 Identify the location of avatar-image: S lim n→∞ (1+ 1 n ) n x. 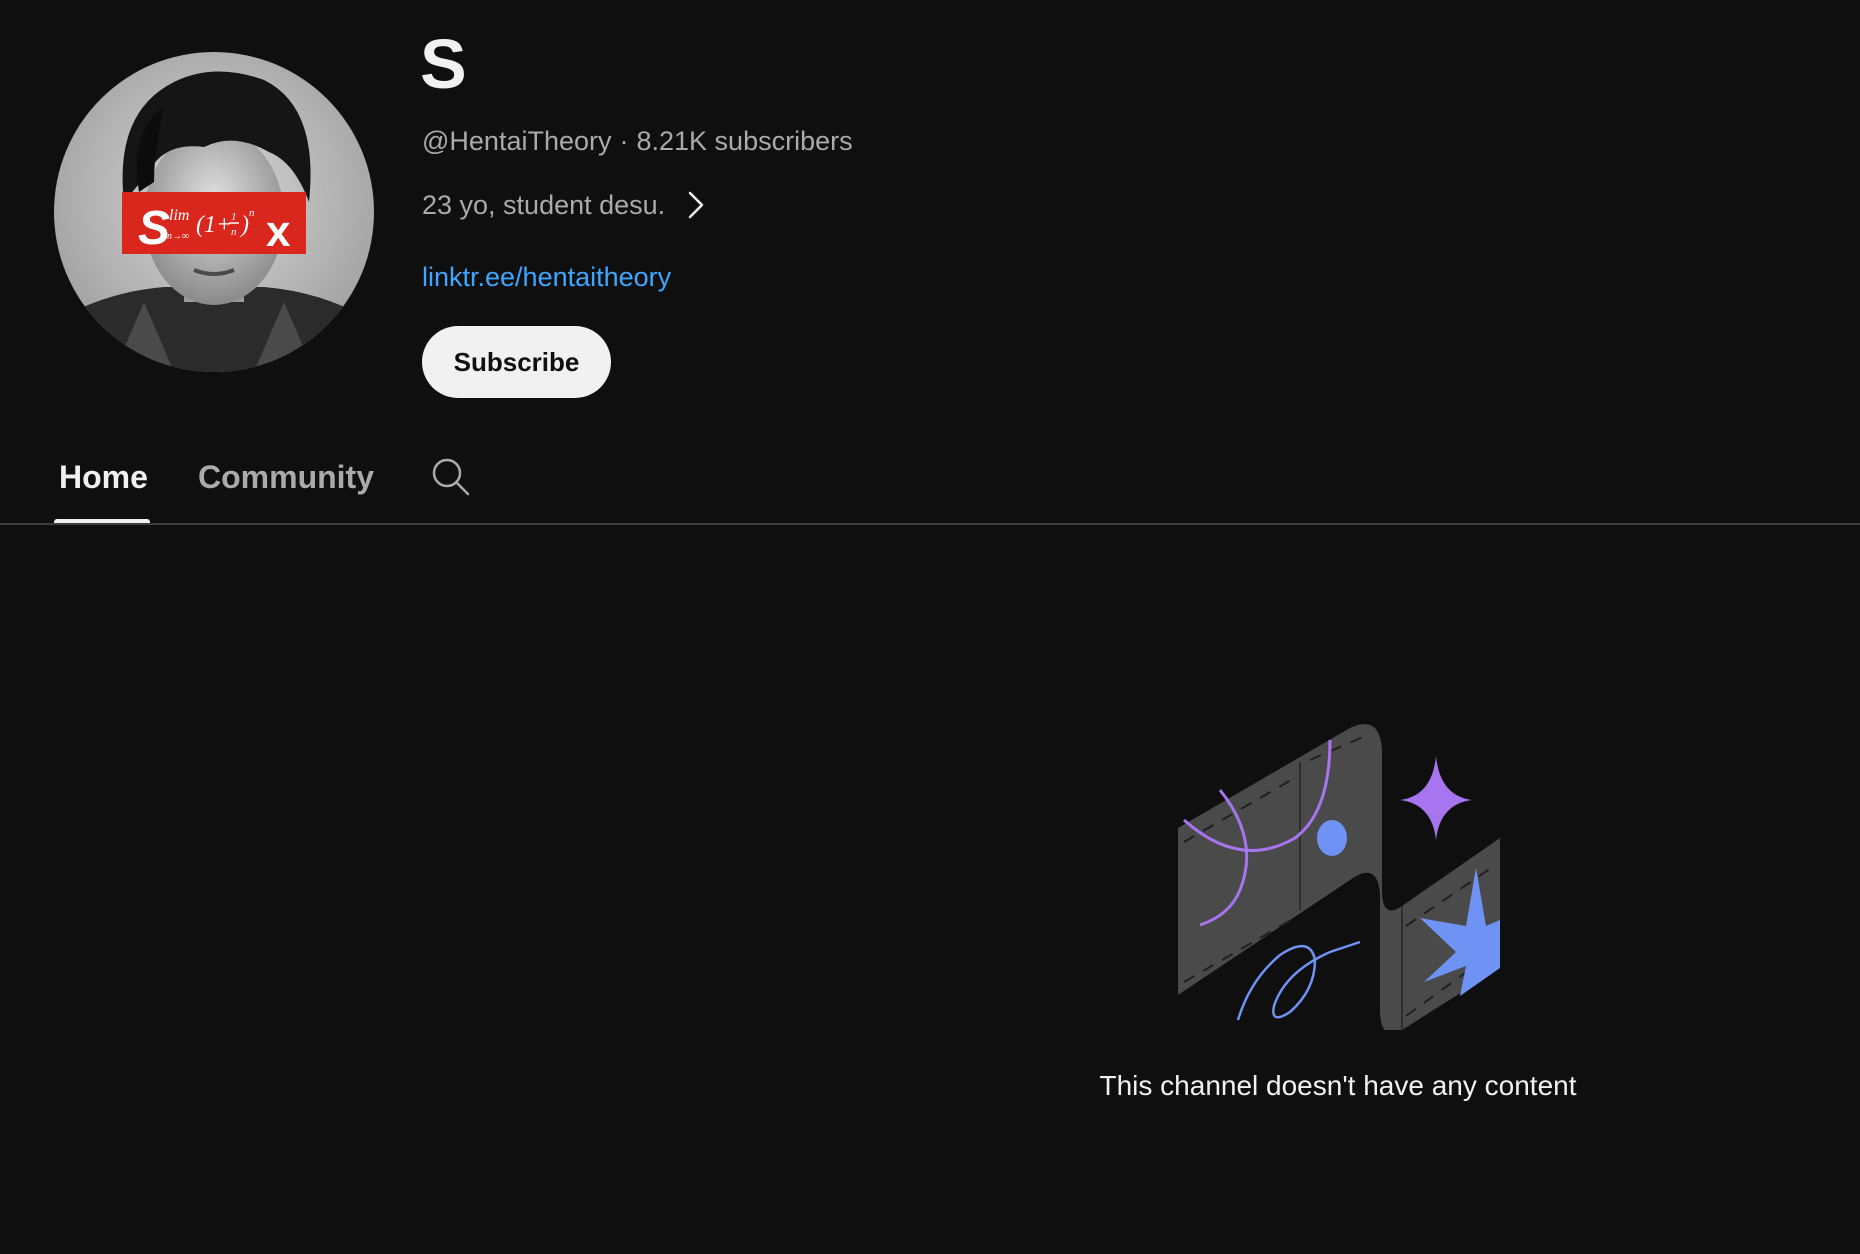
(214, 212).